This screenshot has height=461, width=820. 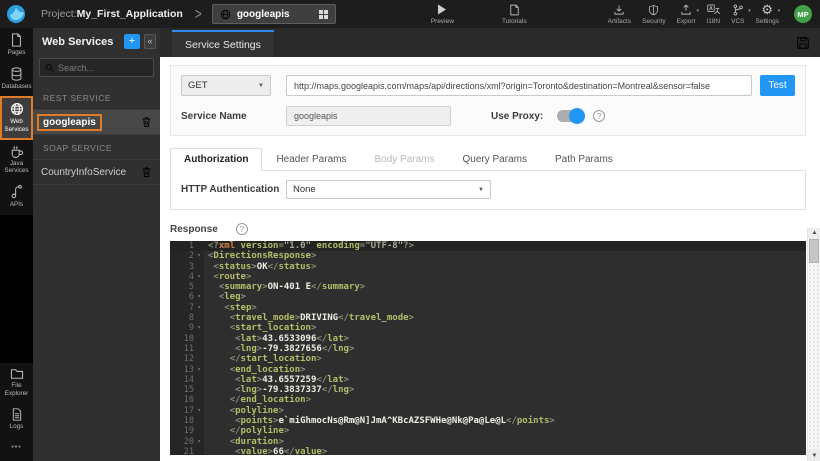 I want to click on line-number: 13, so click(x=182, y=369).